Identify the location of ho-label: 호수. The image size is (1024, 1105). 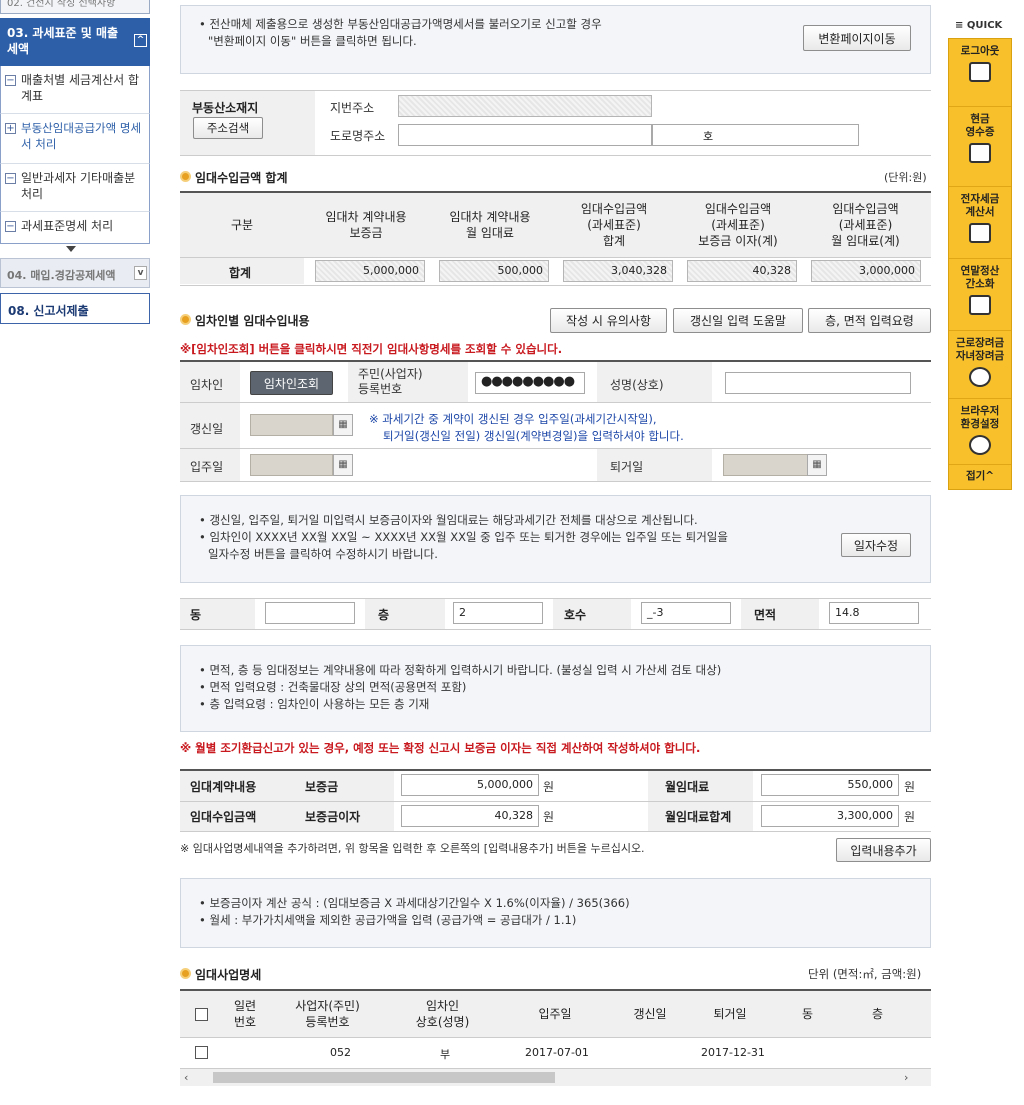
(575, 615).